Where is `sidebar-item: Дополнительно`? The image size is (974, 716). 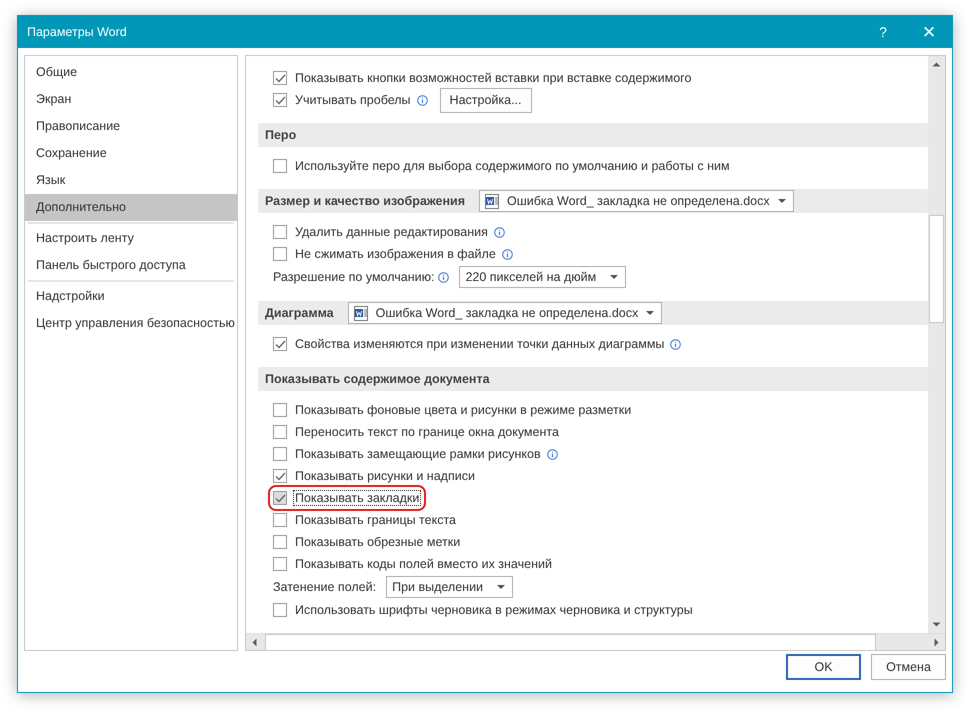 sidebar-item: Дополнительно is located at coordinates (131, 207).